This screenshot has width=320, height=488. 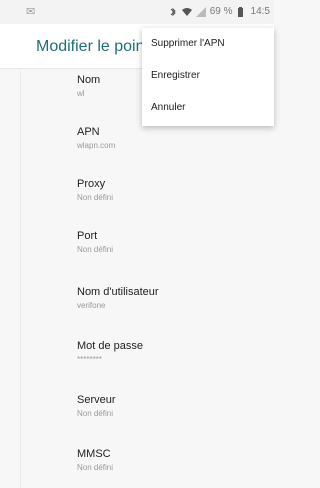 I want to click on overflow-menu: Supprimer l'APN Enregistrer Annuler, so click(x=208, y=77).